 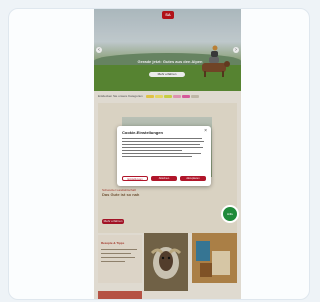 I want to click on close-icon: ×, so click(x=205, y=131).